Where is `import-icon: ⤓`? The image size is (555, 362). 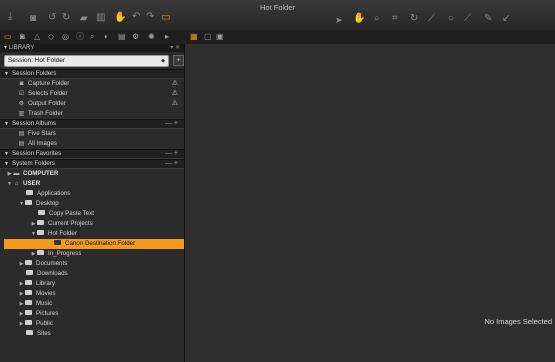 import-icon: ⤓ is located at coordinates (10, 17).